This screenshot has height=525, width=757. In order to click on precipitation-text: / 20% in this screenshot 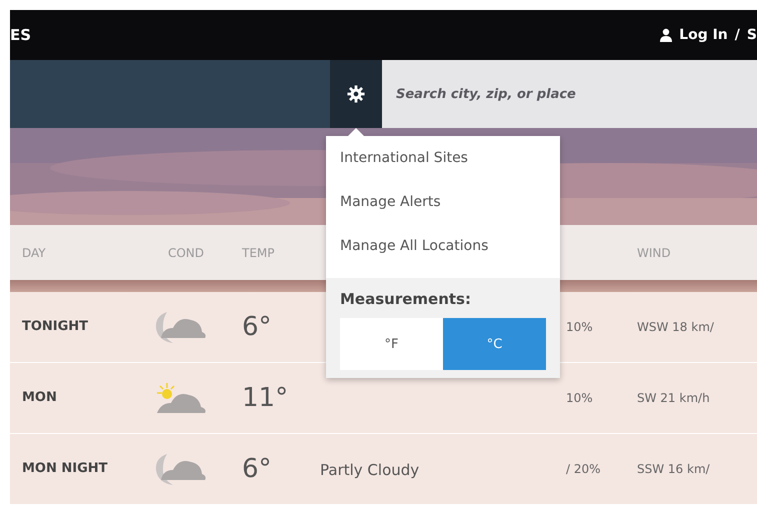, I will do `click(583, 469)`.